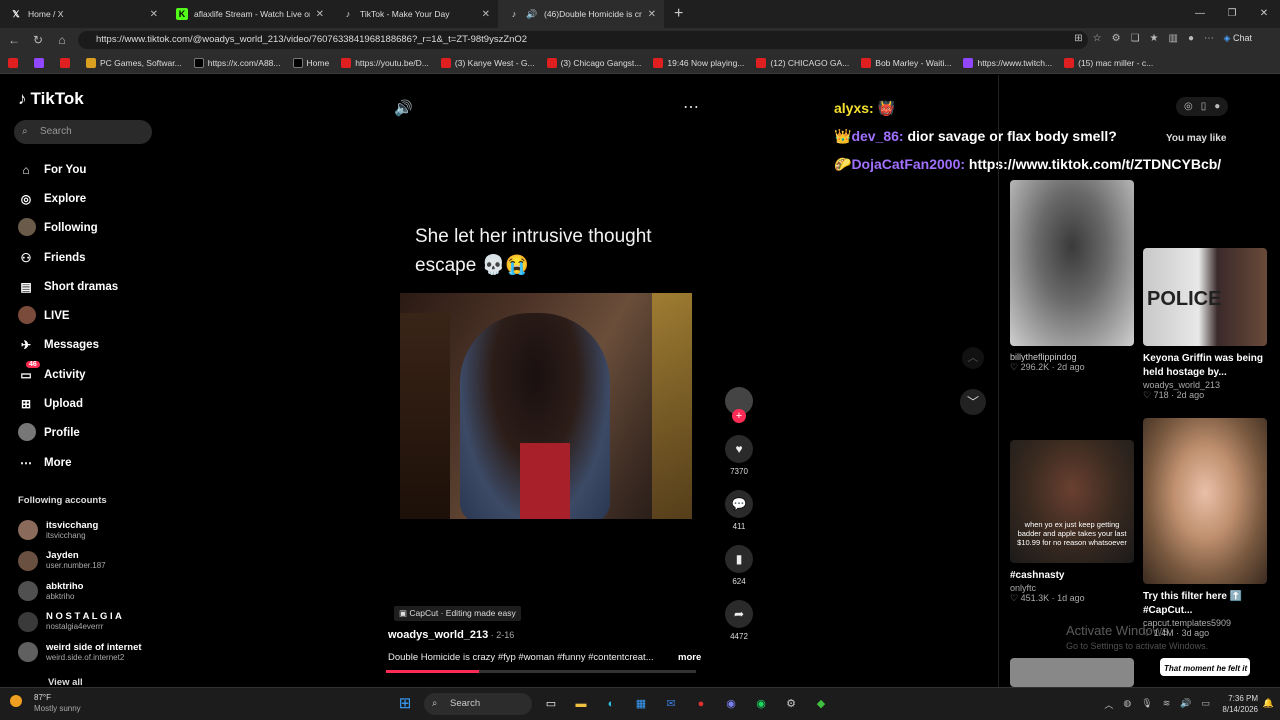  I want to click on sidebar-item-messages: ✈ Messages, so click(68, 345).